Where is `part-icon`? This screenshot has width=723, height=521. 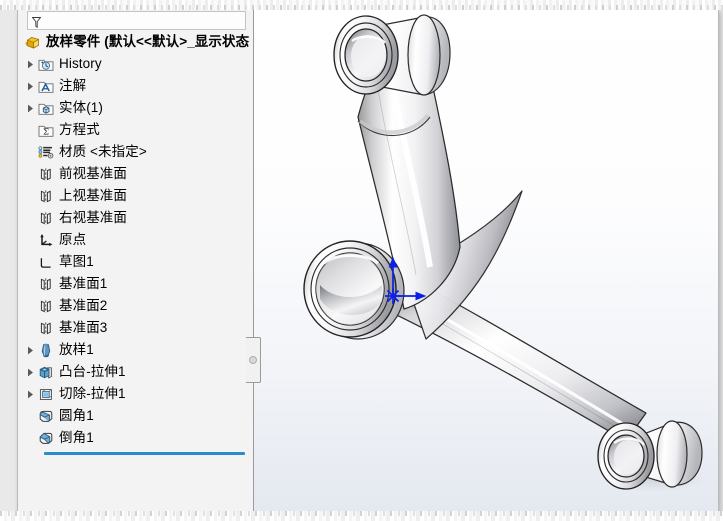 part-icon is located at coordinates (33, 42).